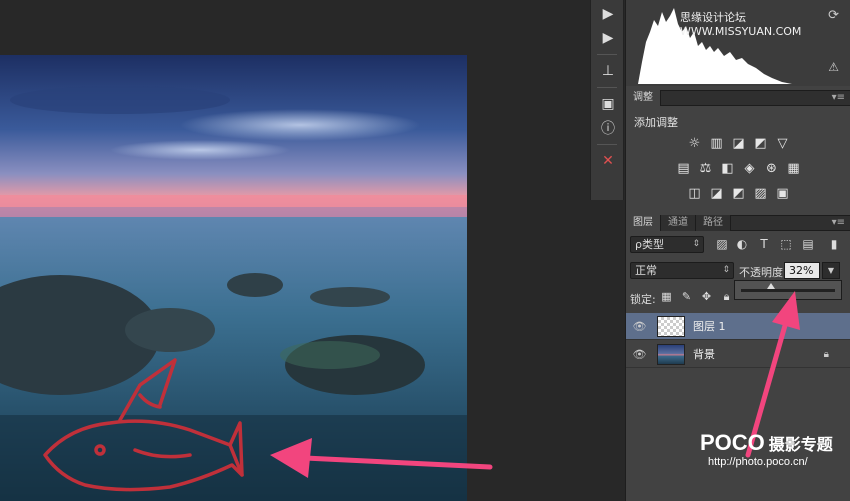  Describe the element at coordinates (727, 168) in the screenshot. I see `adjustment-icon: ◧` at that location.